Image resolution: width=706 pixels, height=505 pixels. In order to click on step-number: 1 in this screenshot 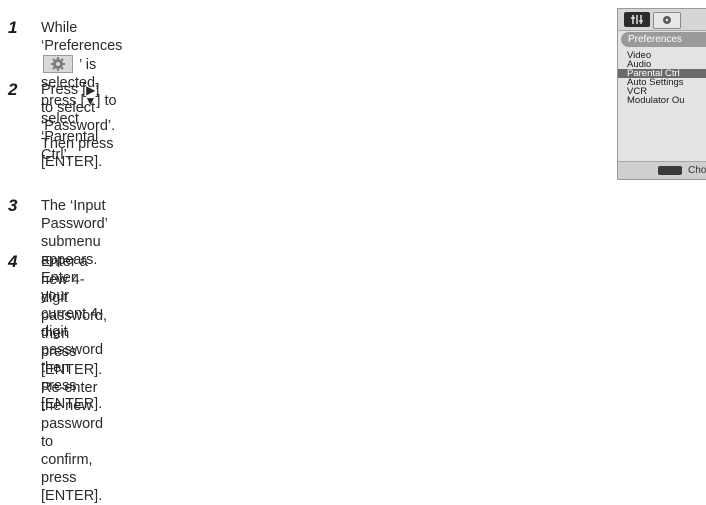, I will do `click(13, 27)`.